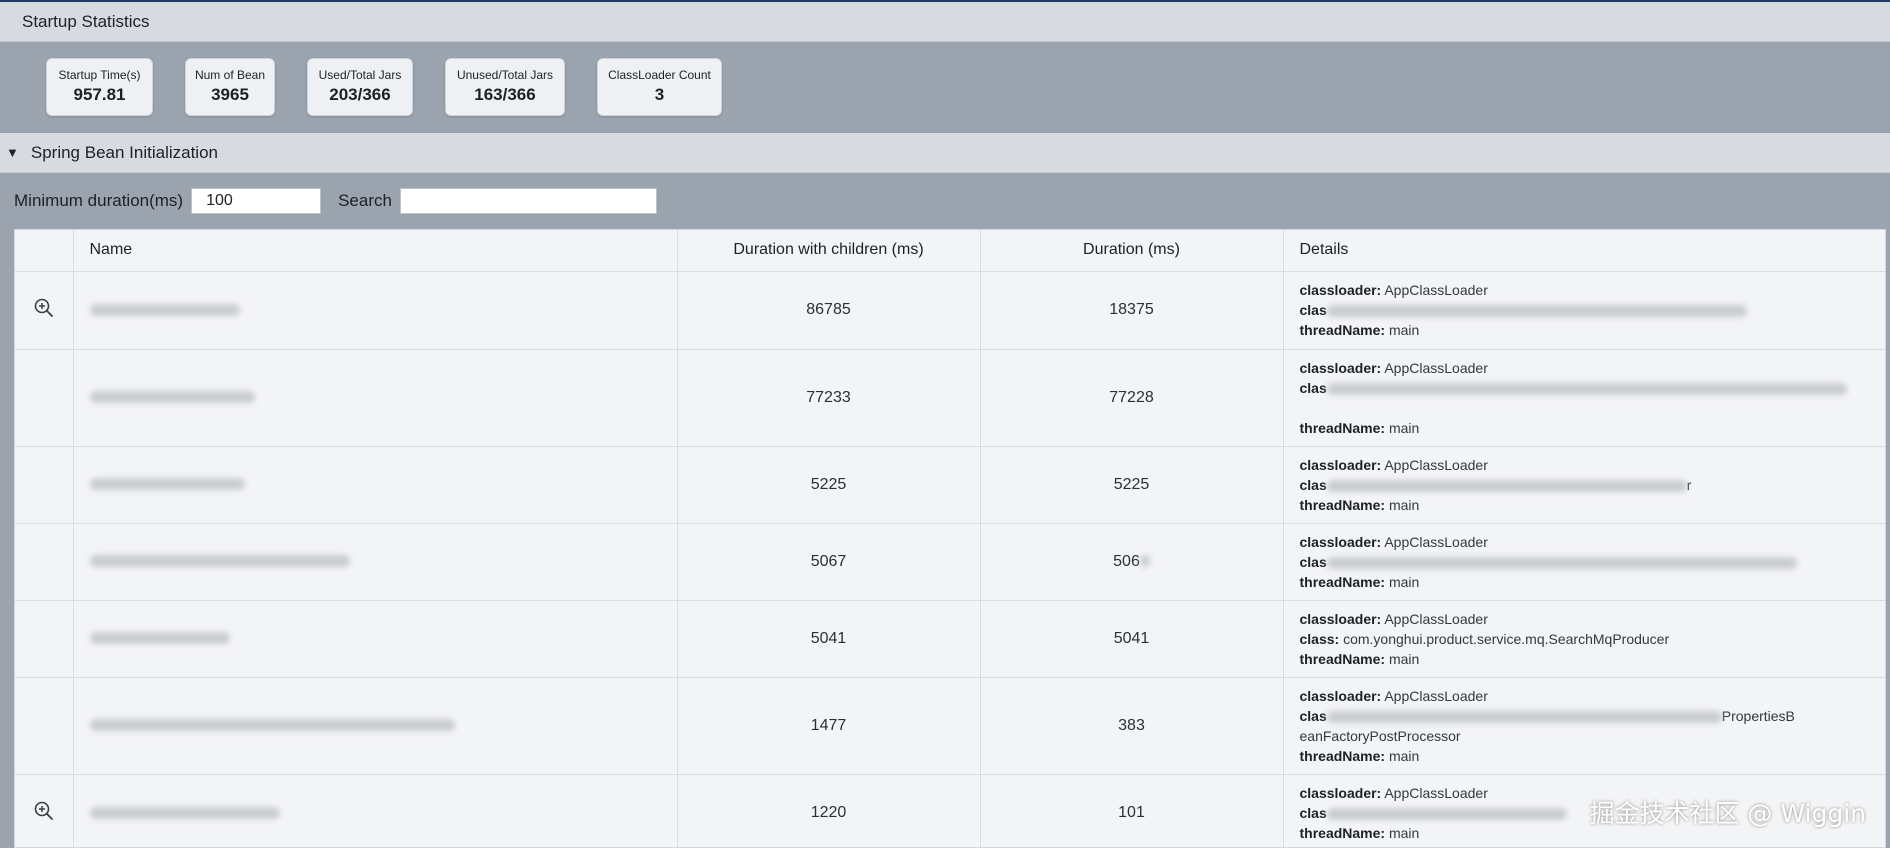 The width and height of the screenshot is (1890, 848). Describe the element at coordinates (945, 153) in the screenshot. I see `spring-bean-init-header: ▼ Spring Bean Initialization` at that location.